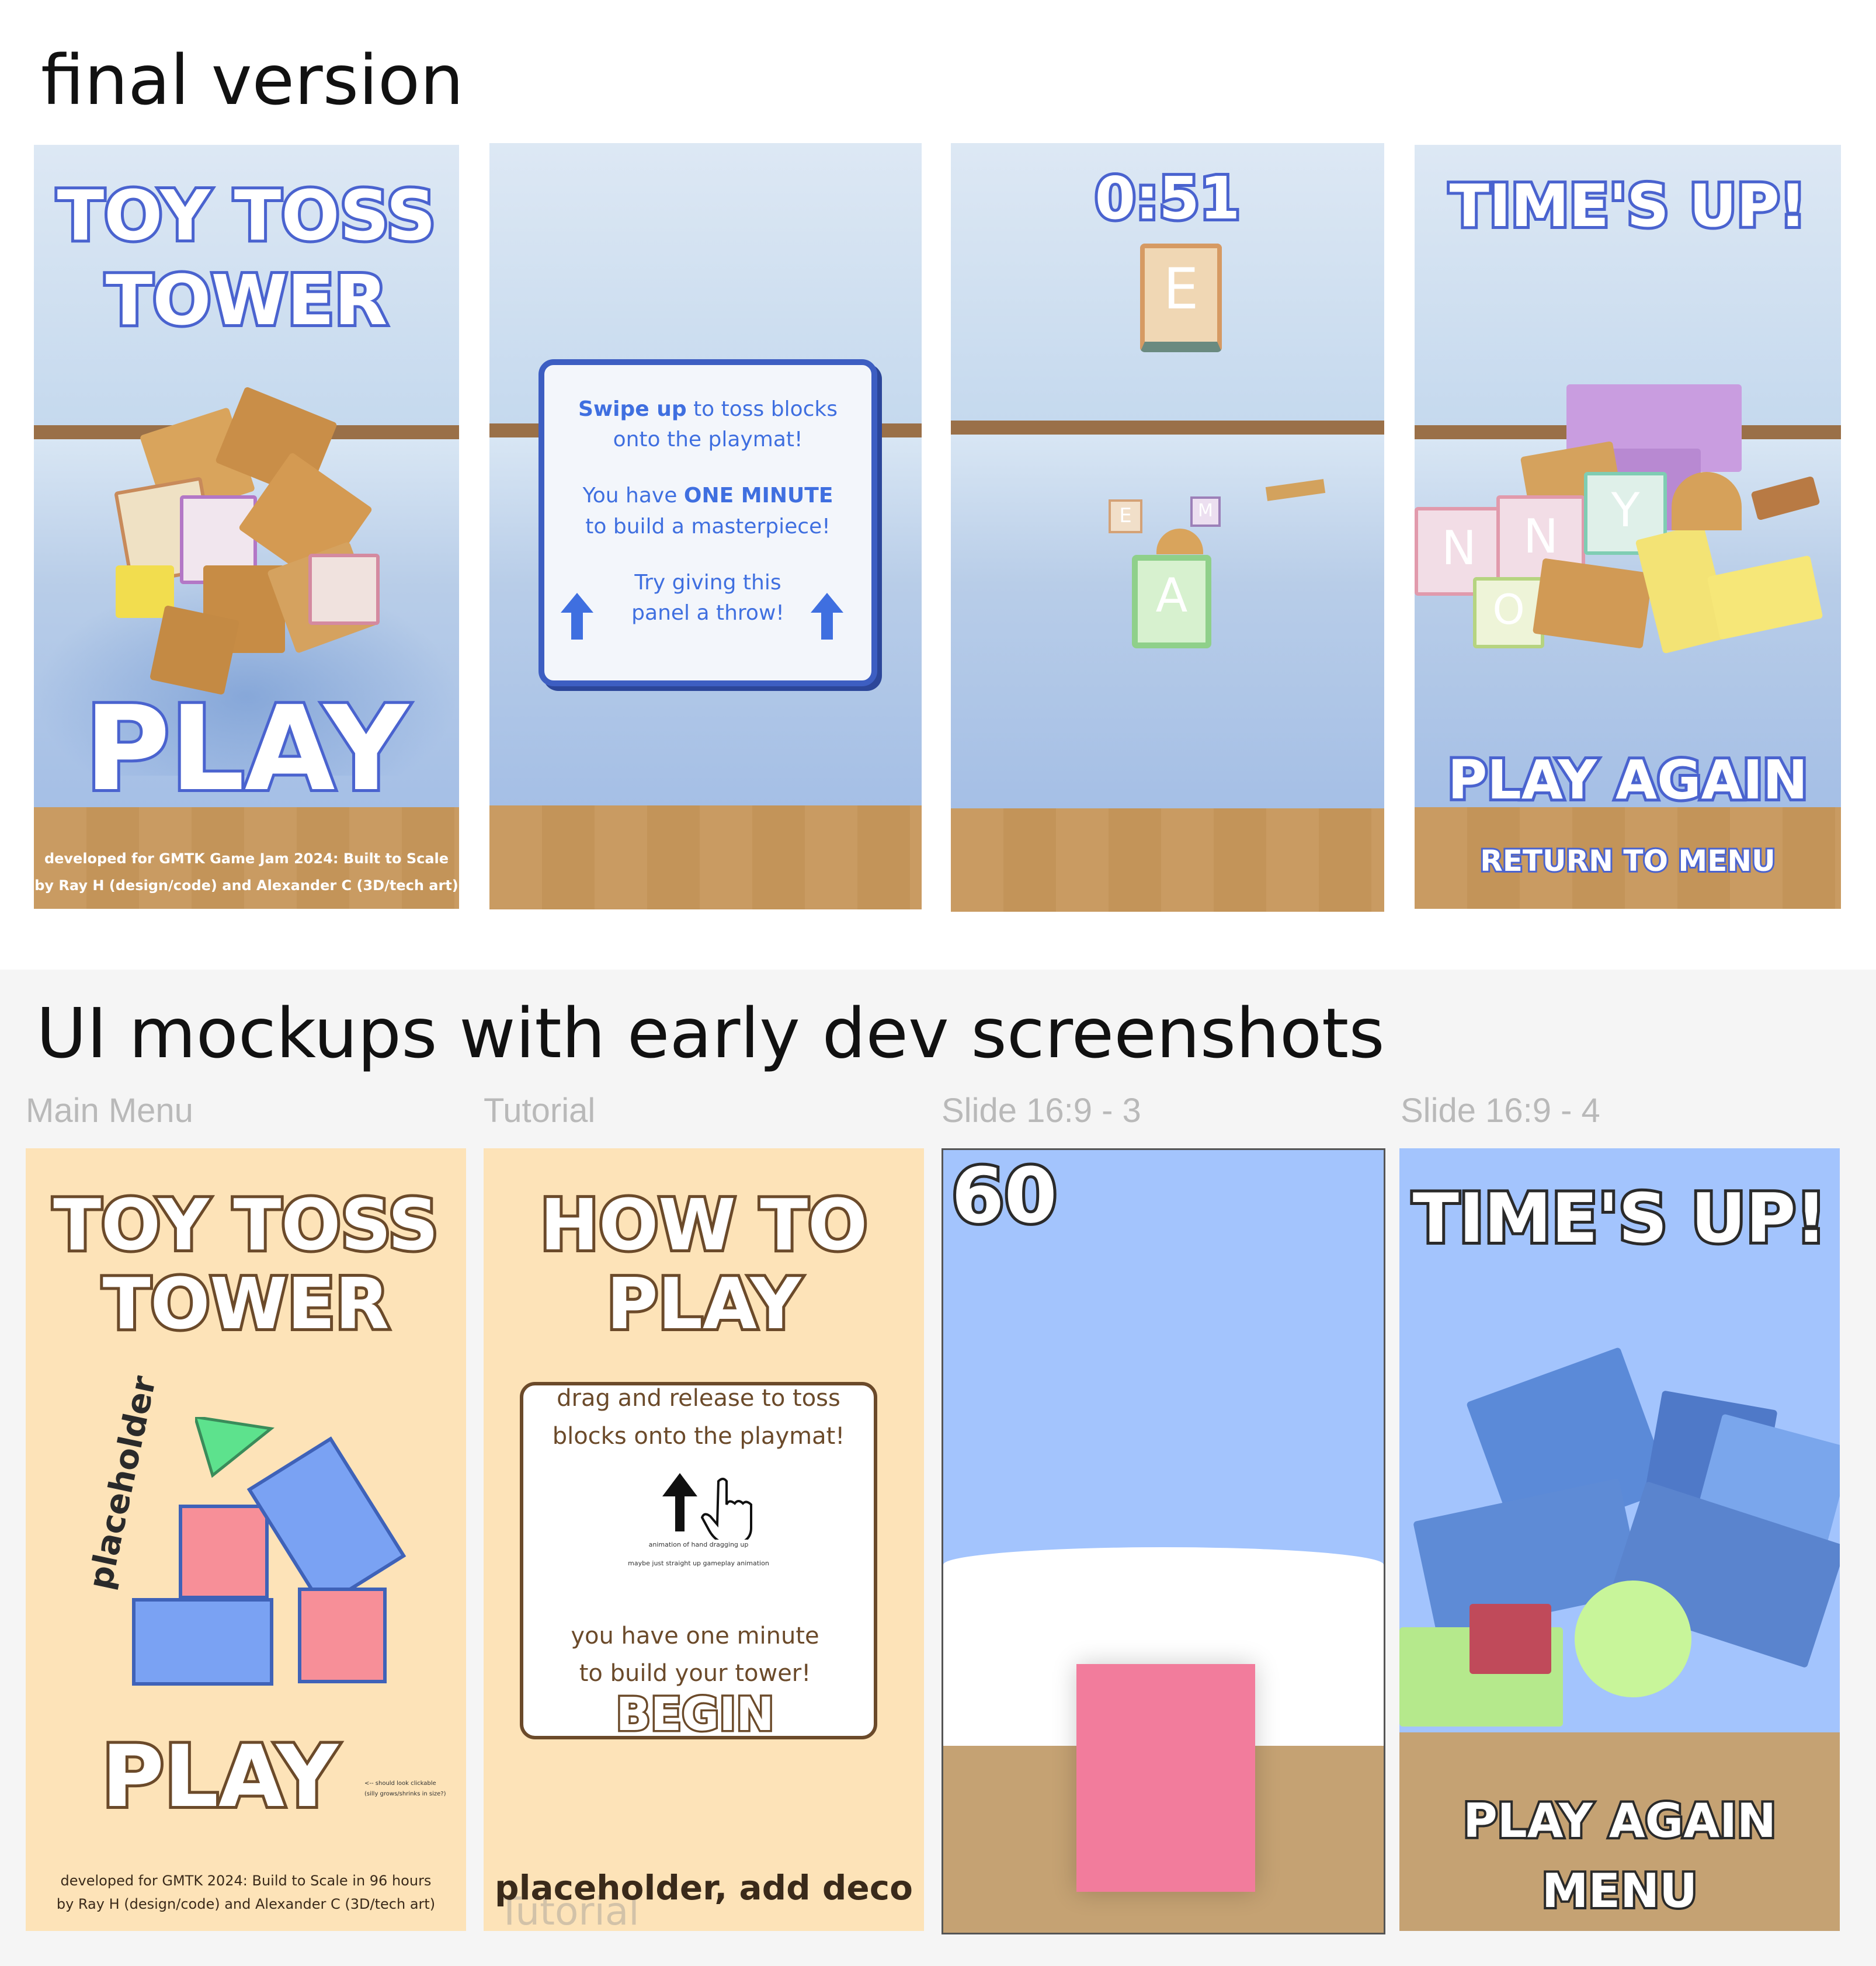  I want to click on placeholder-red-block-right, so click(342, 1635).